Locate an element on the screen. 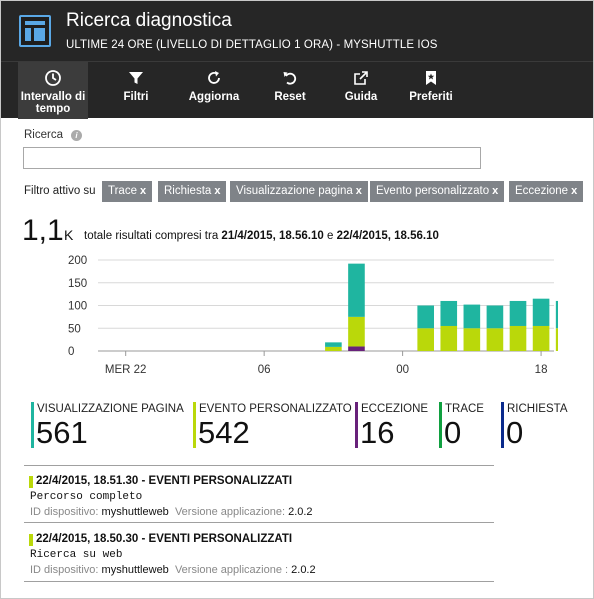  caption-prefix: totale risultati compresi tra is located at coordinates (151, 236).